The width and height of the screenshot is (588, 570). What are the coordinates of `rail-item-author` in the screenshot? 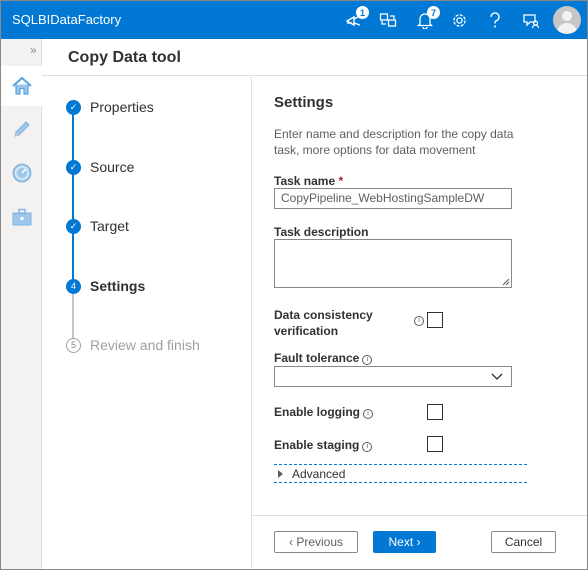 It's located at (21, 129).